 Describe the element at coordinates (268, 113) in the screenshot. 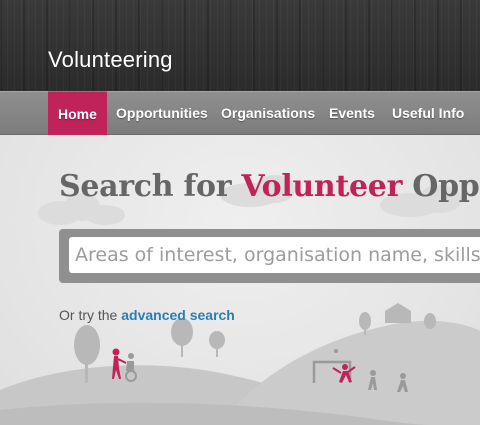

I see `nav-item-organisations: Organisations` at that location.